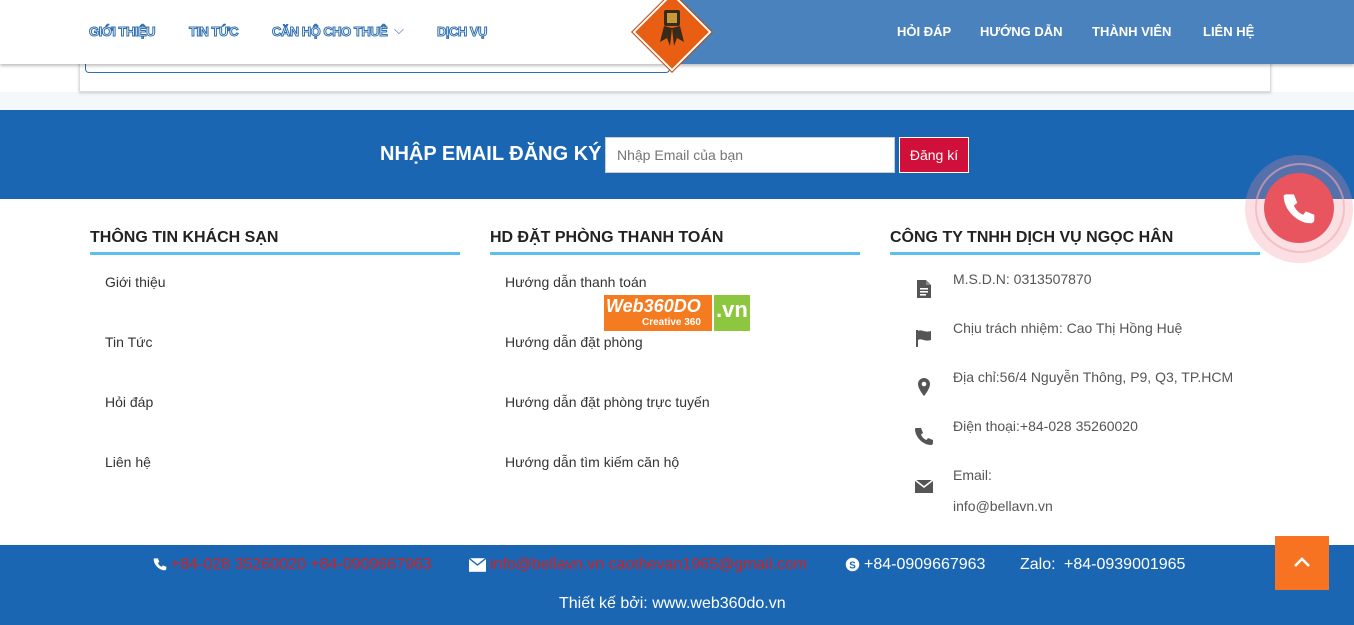 Image resolution: width=1354 pixels, height=625 pixels. What do you see at coordinates (184, 237) in the screenshot?
I see `column-title-hotel-info: THÔNG TIN KHÁCH SẠN` at bounding box center [184, 237].